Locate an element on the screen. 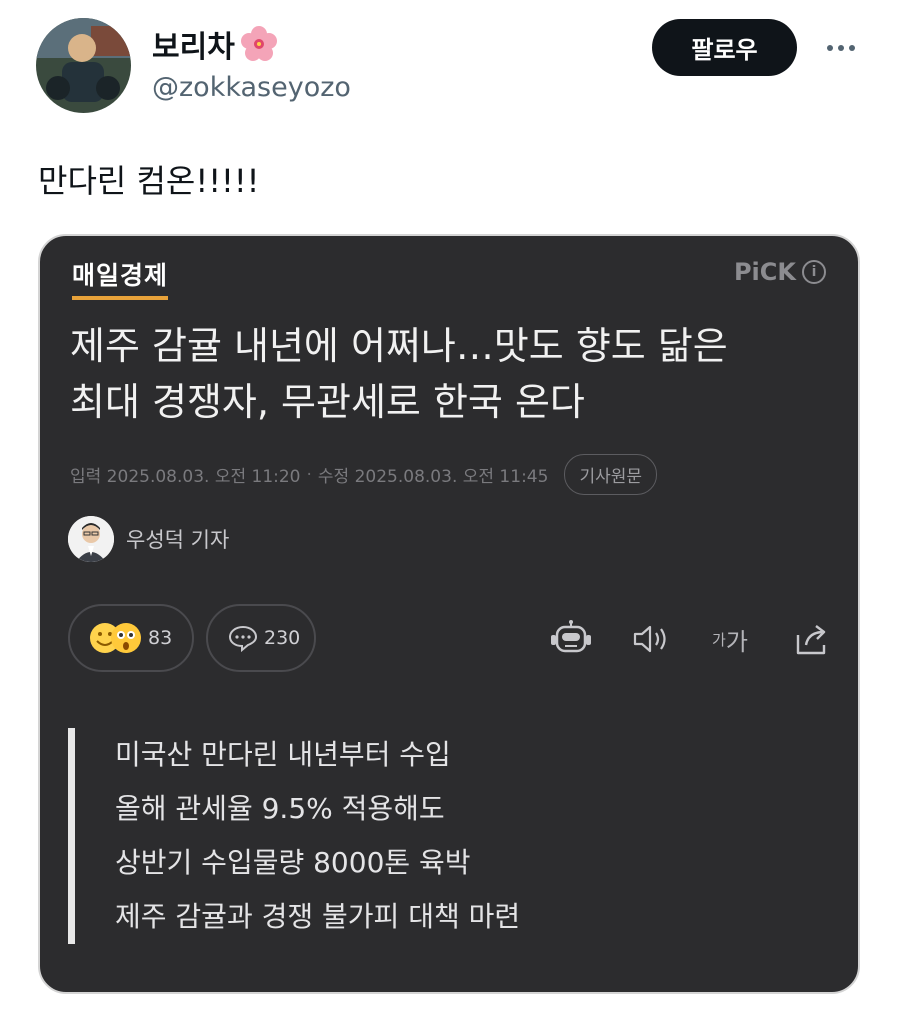  font-size-icon: 가가 is located at coordinates (730, 639).